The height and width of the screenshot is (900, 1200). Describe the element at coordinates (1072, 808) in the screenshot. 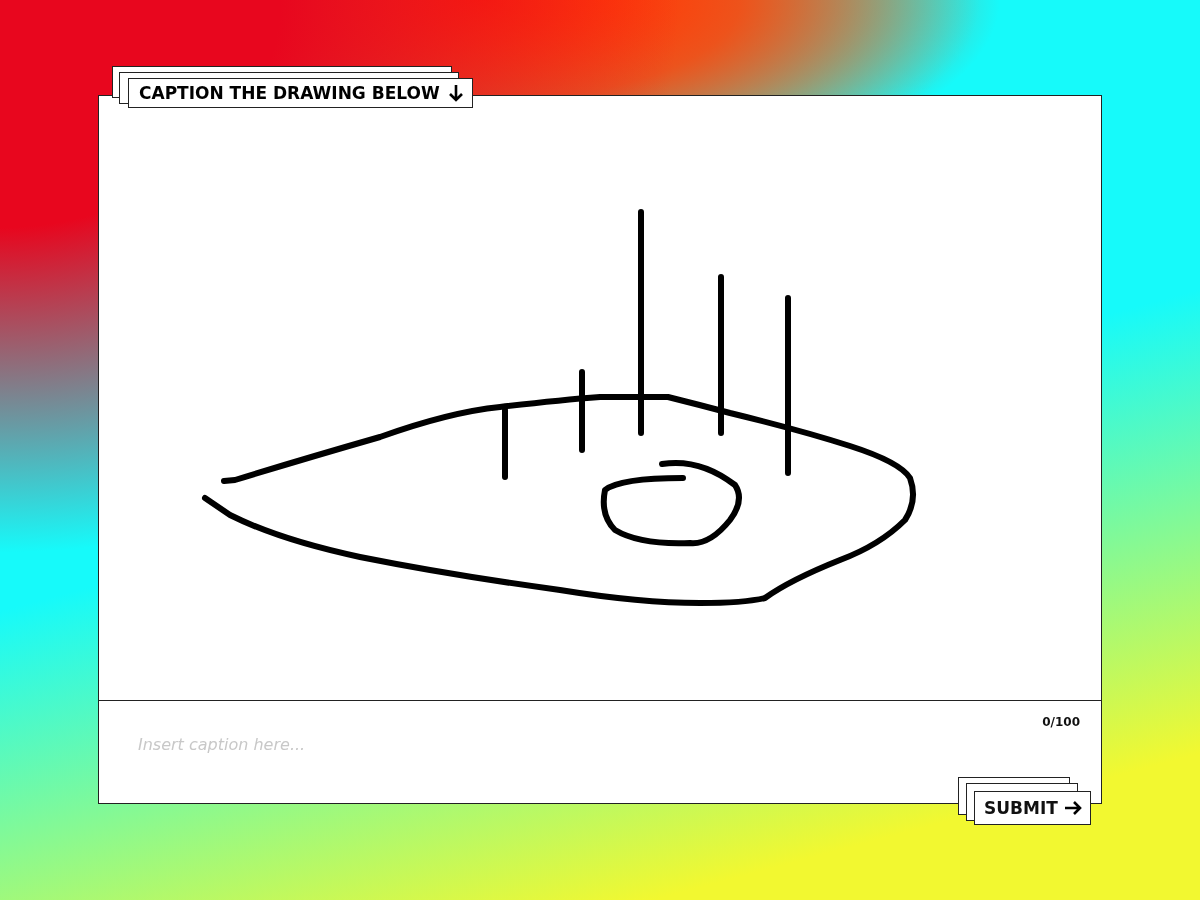

I see `right-arrow-icon` at that location.